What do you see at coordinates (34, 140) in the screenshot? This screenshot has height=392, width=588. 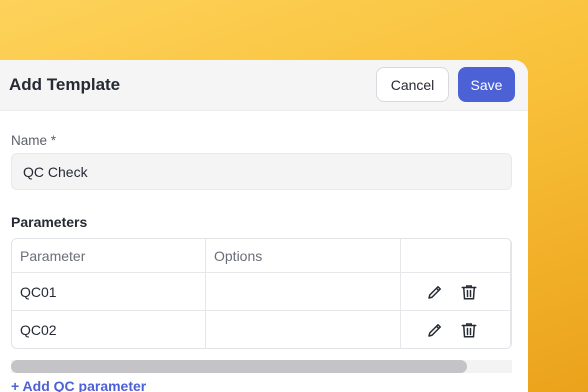 I see `name-label: Name *` at bounding box center [34, 140].